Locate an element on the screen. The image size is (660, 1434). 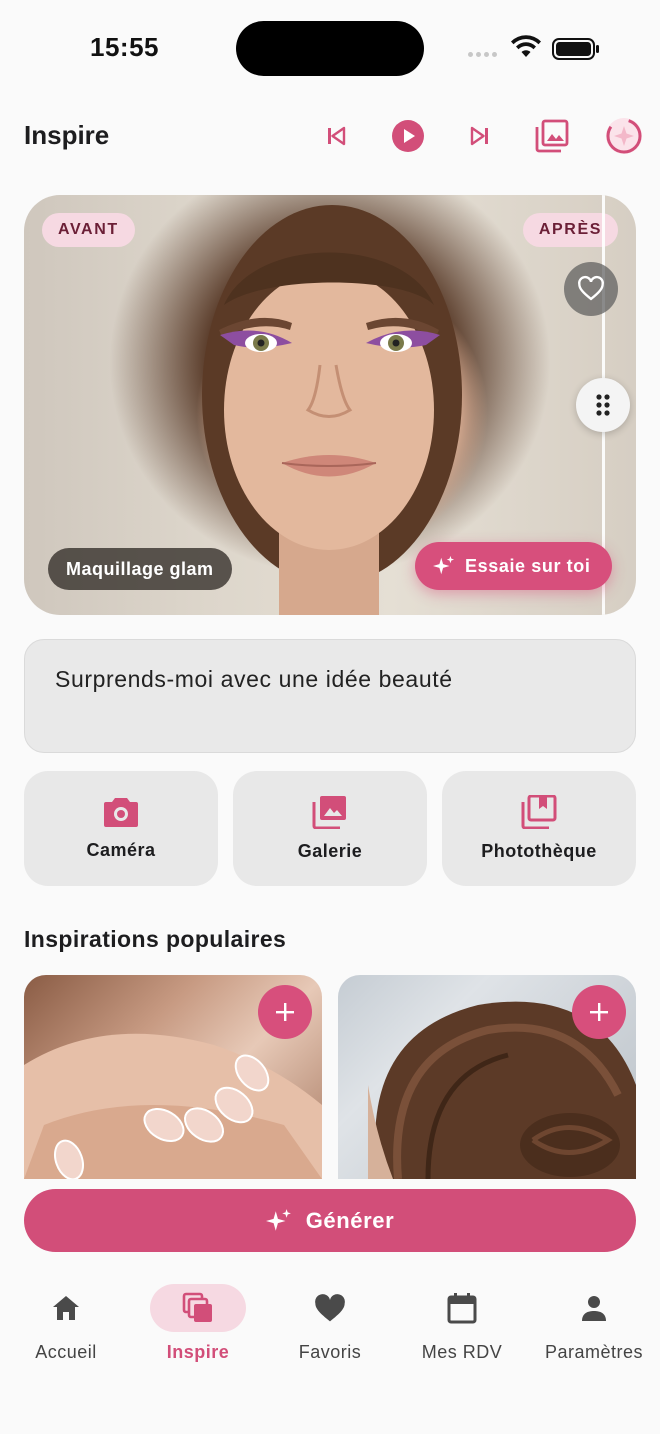
dynamic-island is located at coordinates (330, 48).